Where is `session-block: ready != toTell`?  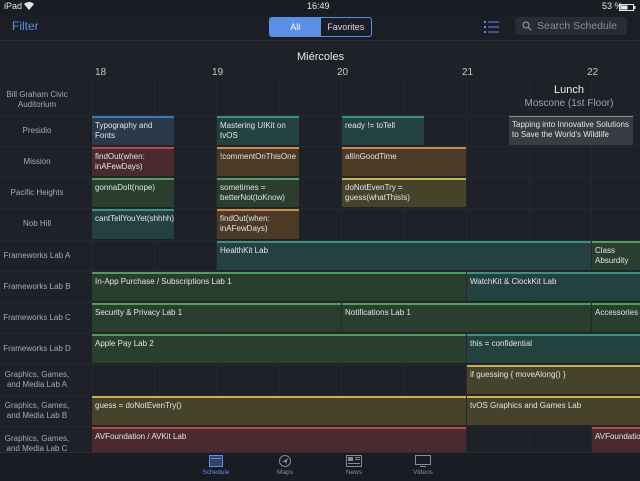 session-block: ready != toTell is located at coordinates (383, 130).